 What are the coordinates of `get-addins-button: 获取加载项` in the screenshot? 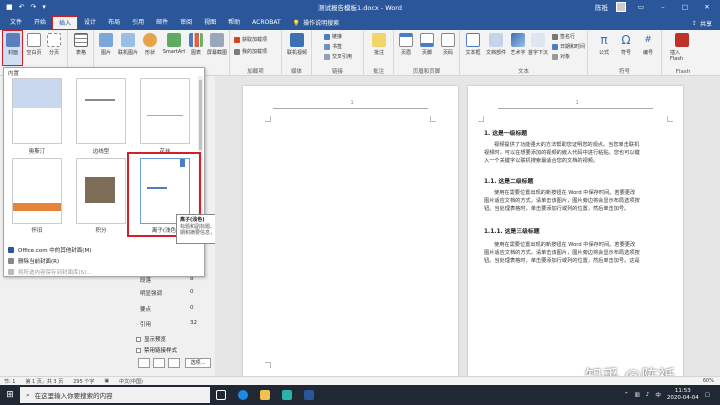 It's located at (250, 39).